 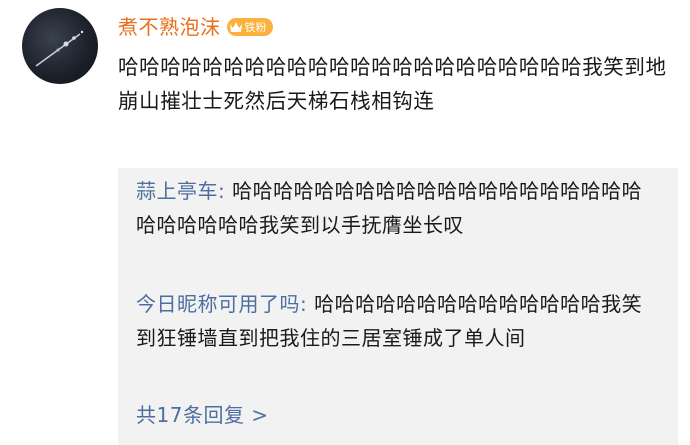 What do you see at coordinates (202, 415) in the screenshot?
I see `more-replies-link: 共17条回复 >` at bounding box center [202, 415].